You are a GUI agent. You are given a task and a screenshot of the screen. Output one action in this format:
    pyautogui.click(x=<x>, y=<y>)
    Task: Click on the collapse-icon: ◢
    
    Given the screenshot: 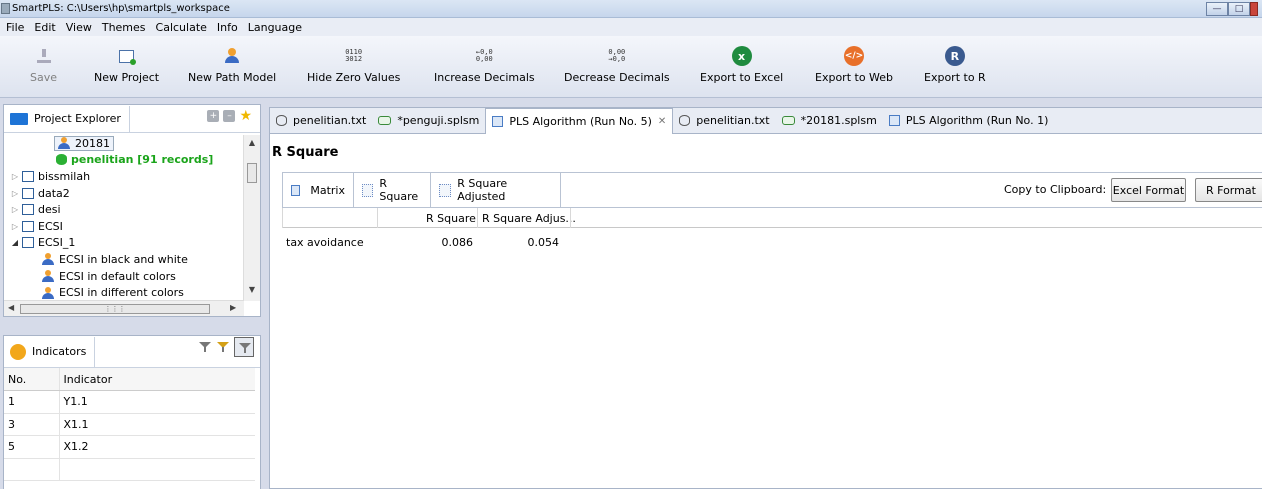 What is the action you would take?
    pyautogui.click(x=15, y=242)
    